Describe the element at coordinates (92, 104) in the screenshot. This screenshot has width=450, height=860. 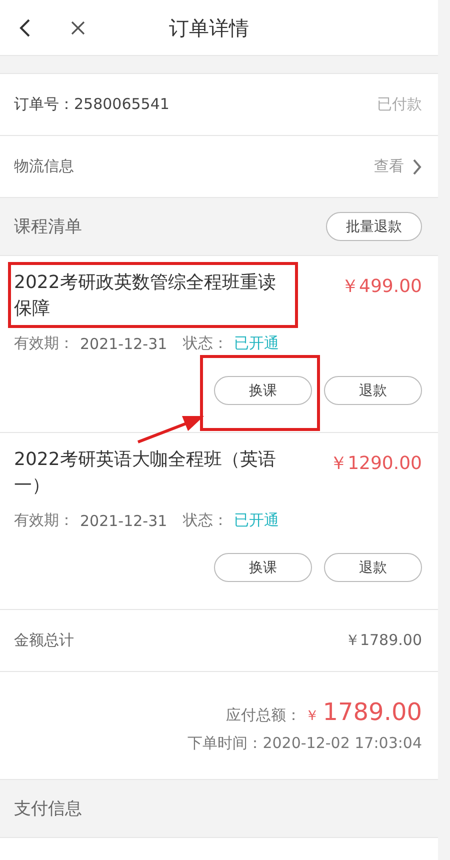
I see `order-number: 订单号：2580065541` at that location.